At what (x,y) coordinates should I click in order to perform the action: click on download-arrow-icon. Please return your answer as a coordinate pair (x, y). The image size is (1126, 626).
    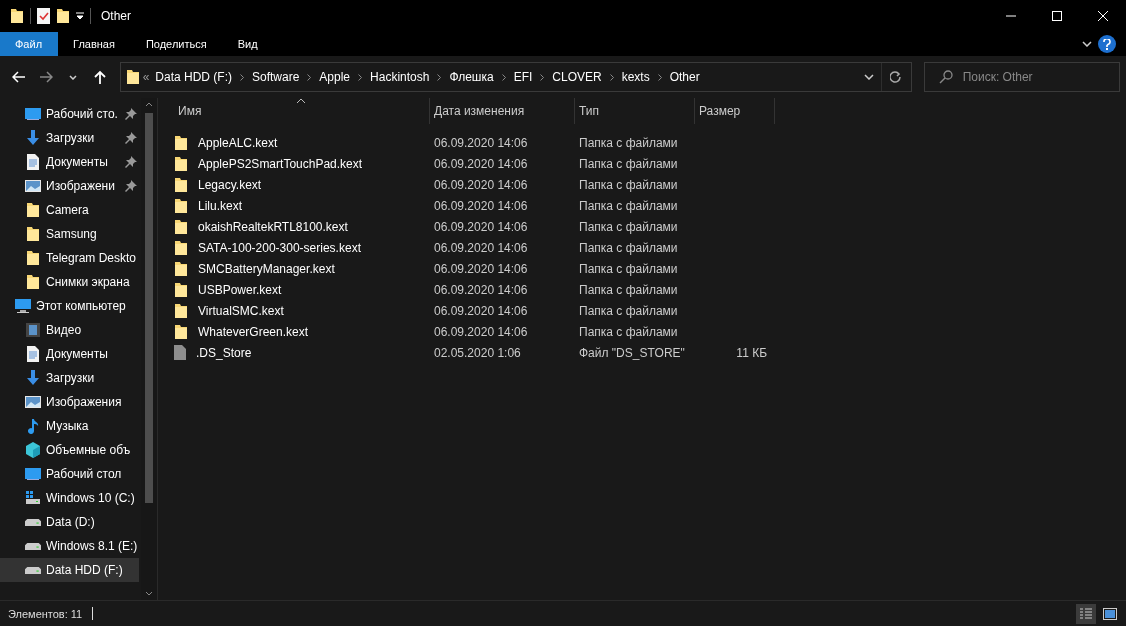
    Looking at the image, I should click on (33, 378).